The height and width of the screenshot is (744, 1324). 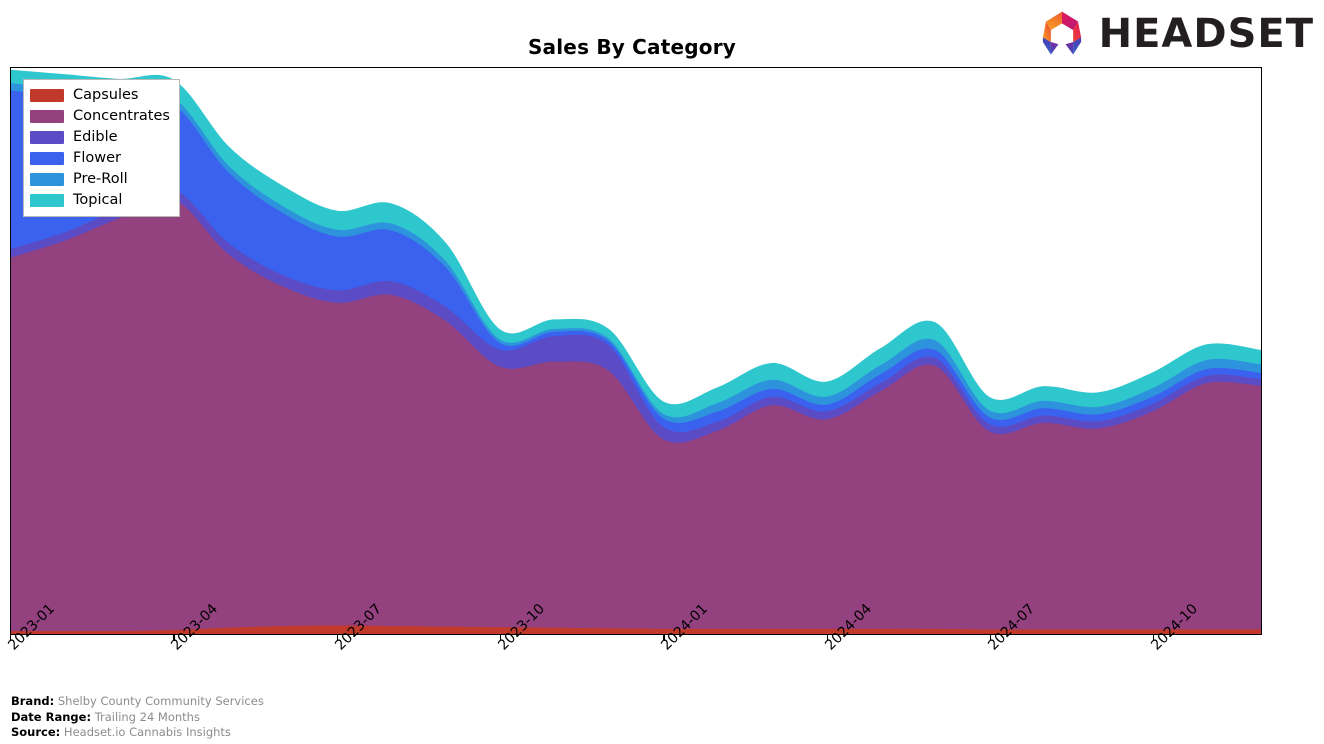 I want to click on legend-item: Concentrates, so click(x=100, y=116).